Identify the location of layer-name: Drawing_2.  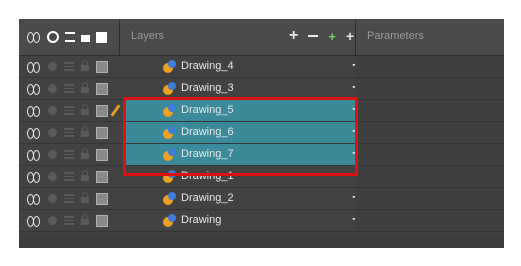
(207, 198).